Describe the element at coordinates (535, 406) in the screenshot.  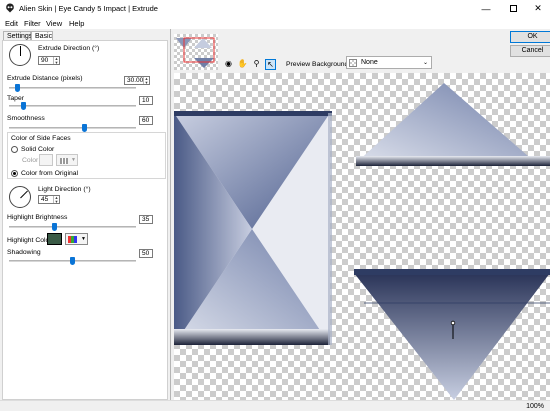
I see `zoom-level: 100%` at that location.